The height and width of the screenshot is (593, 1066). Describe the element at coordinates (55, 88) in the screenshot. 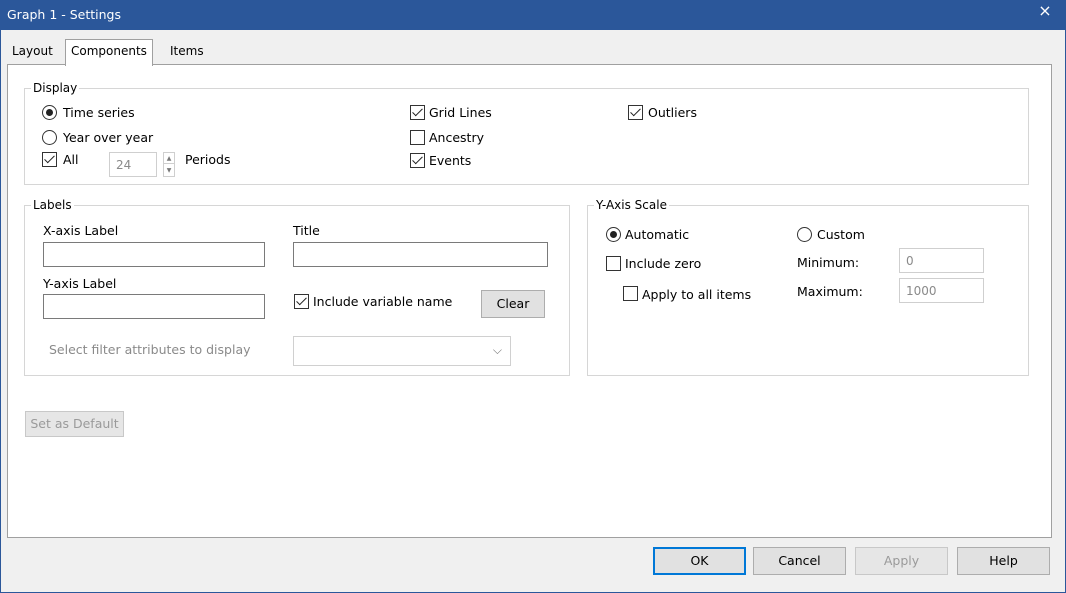

I see `display-legend: Display` at that location.